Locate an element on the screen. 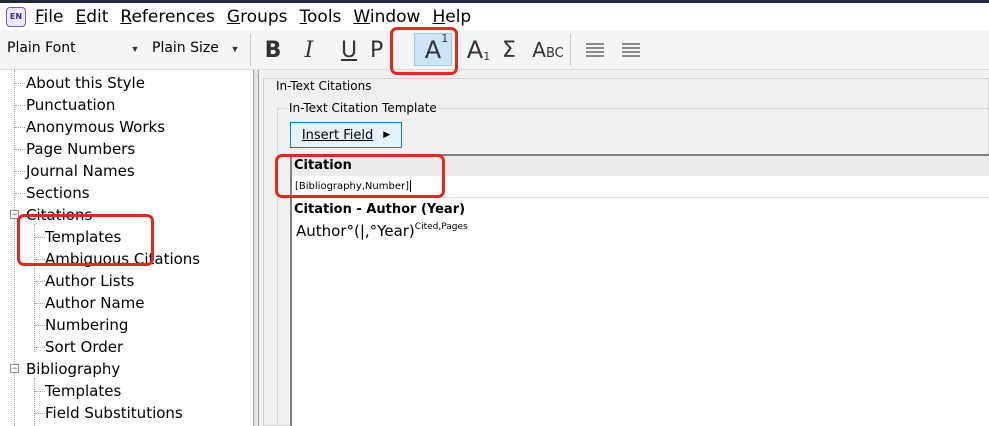  citation-author-year-template: Author°(|,°Year)Cited,Pages is located at coordinates (382, 231).